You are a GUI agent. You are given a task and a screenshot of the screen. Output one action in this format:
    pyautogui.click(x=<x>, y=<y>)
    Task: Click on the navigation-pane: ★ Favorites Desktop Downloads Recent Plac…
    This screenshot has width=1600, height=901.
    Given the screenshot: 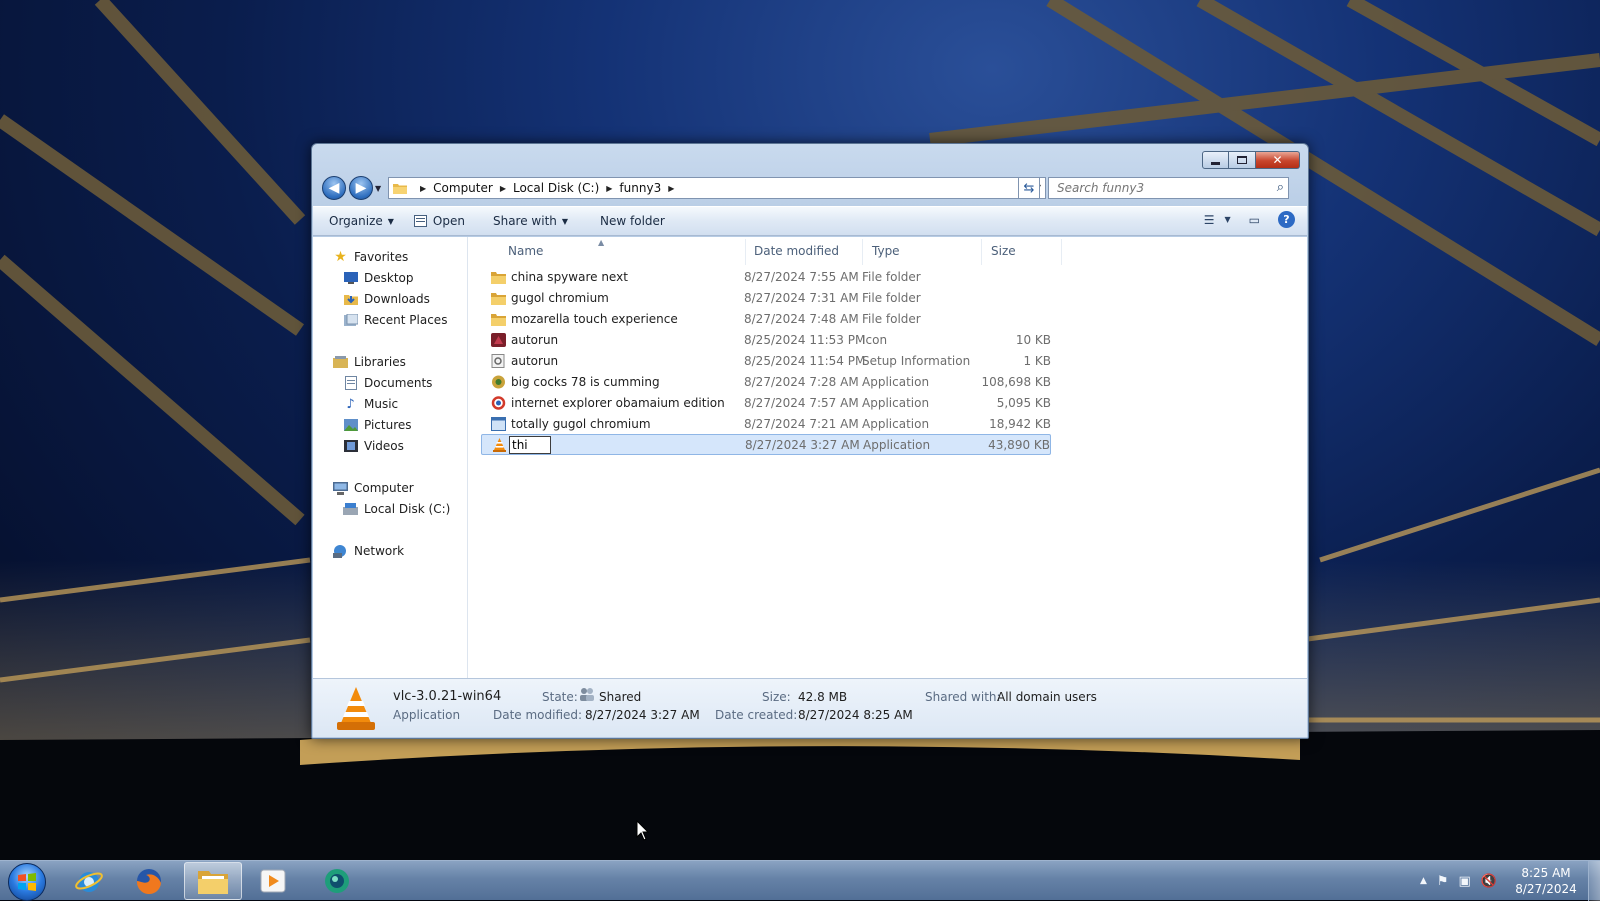 What is the action you would take?
    pyautogui.click(x=396, y=457)
    